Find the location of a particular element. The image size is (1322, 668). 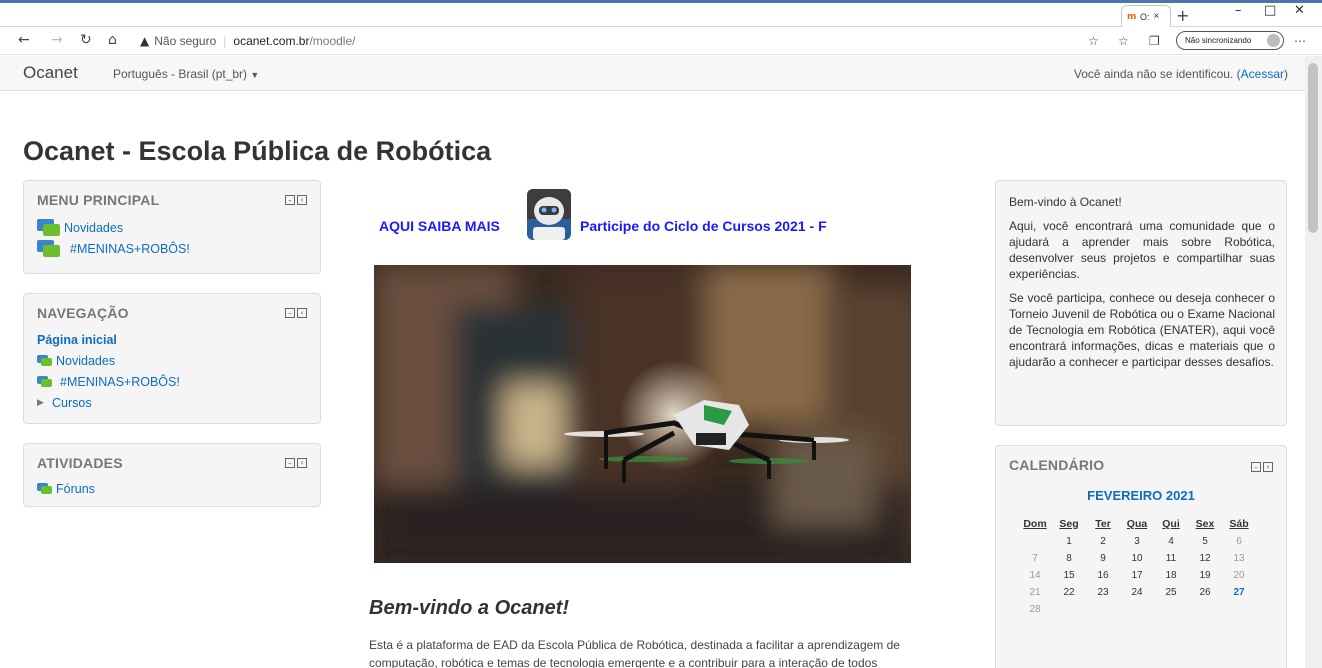

calendar-day: 11 is located at coordinates (1171, 558).